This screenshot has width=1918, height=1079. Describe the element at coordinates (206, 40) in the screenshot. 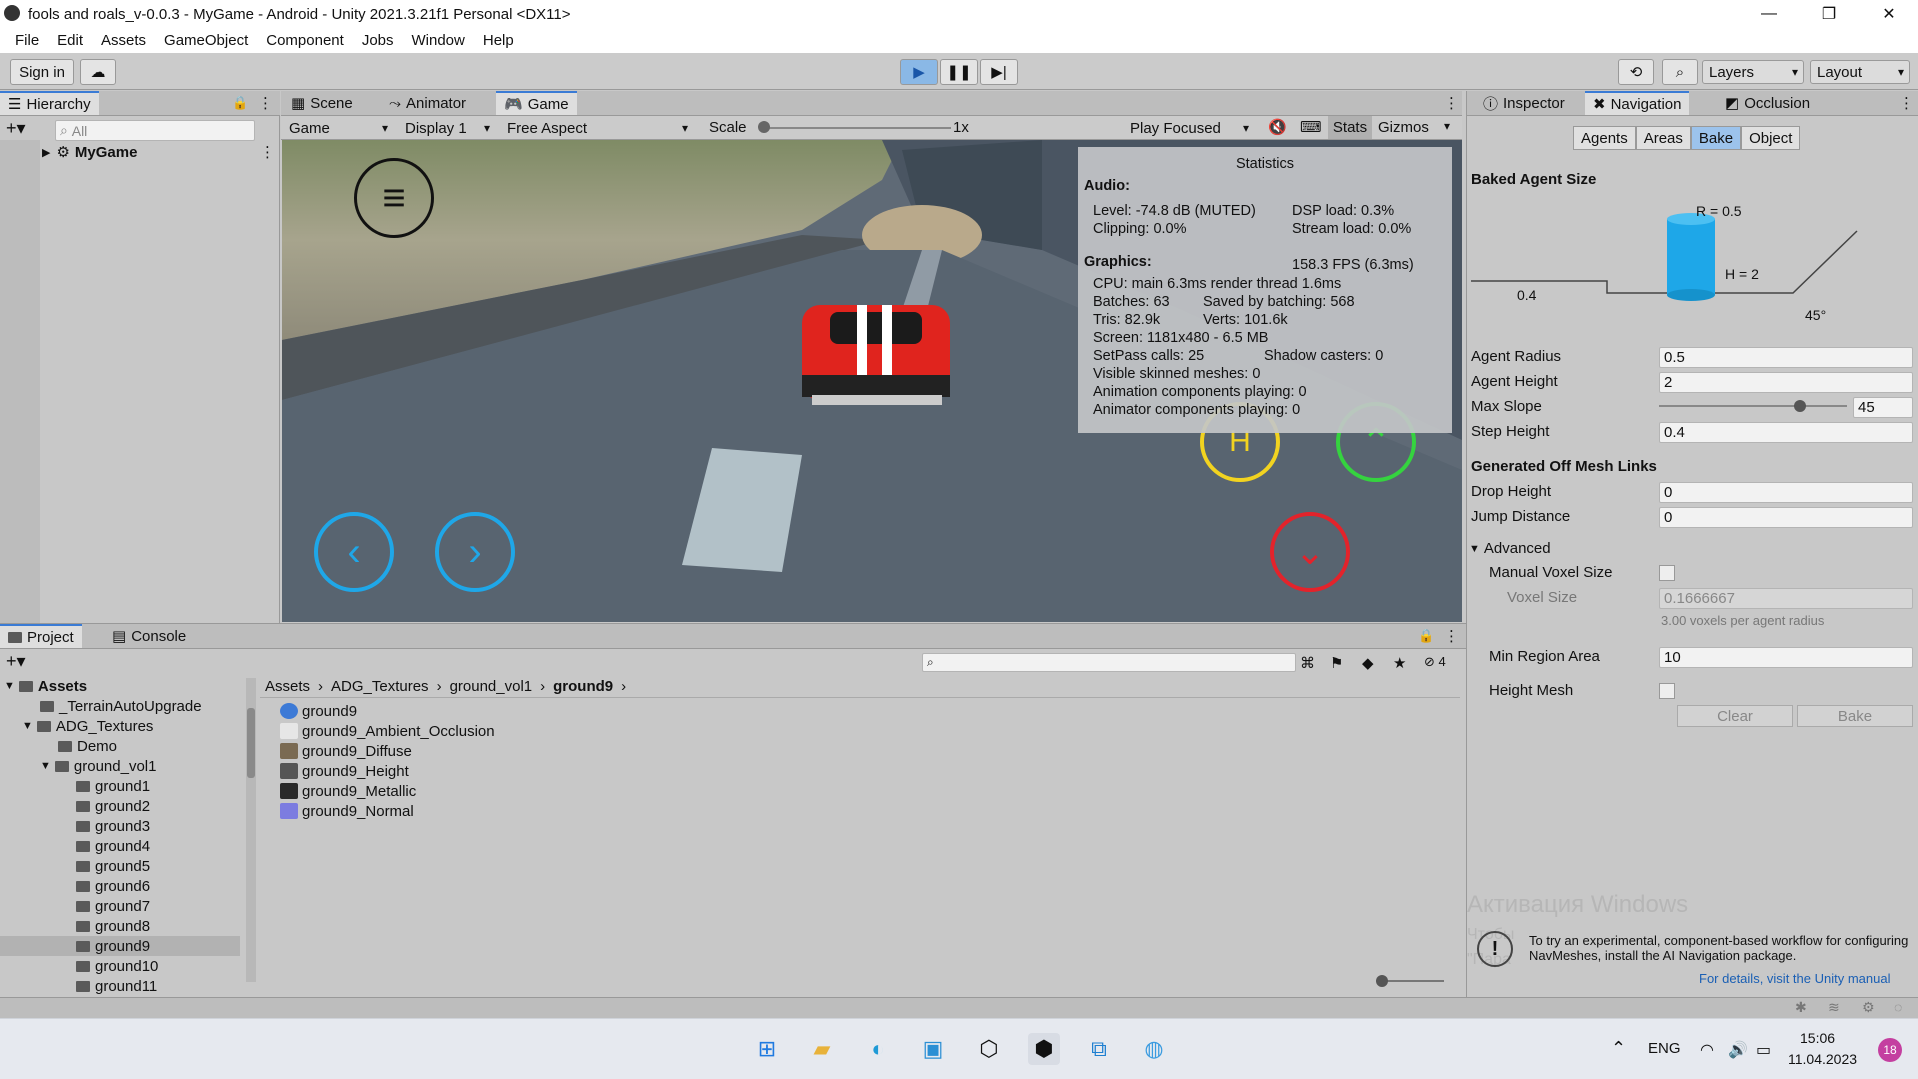

I see `menu-gameobject: GameObject` at that location.